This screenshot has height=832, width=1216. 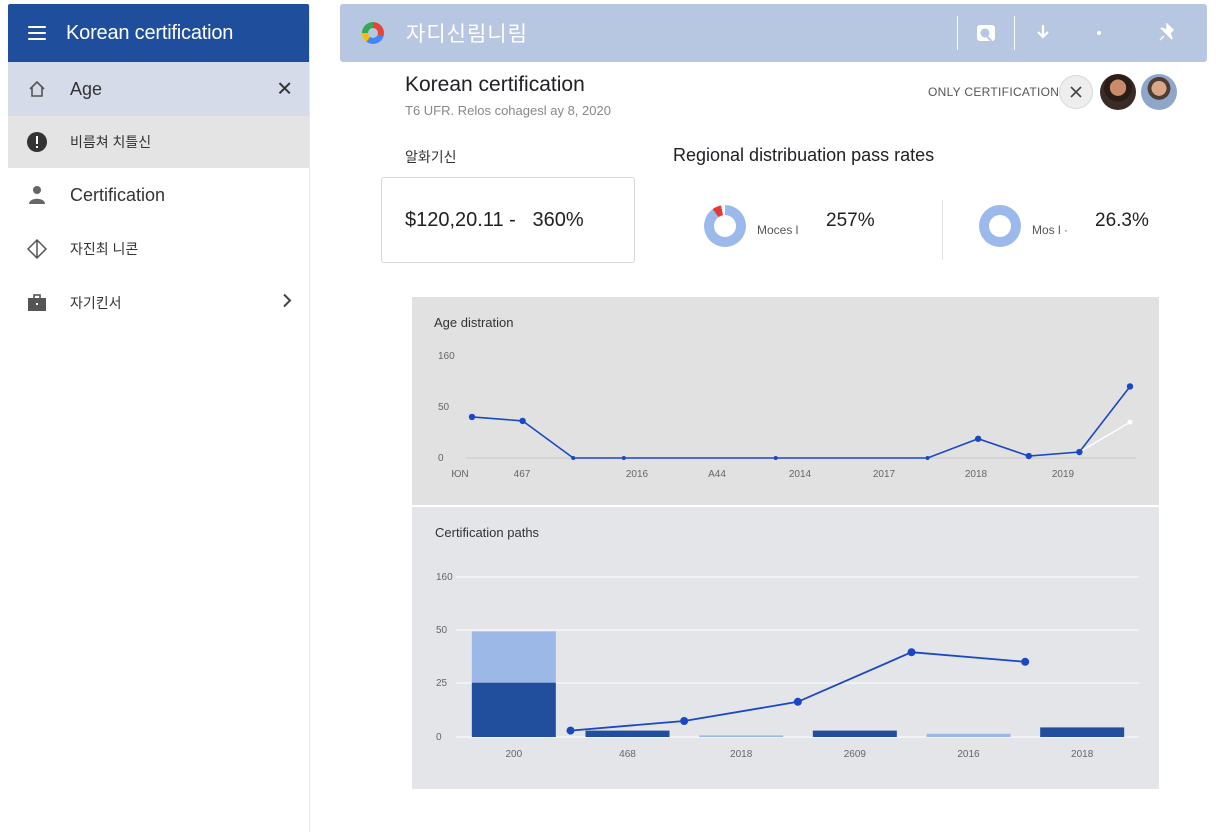 I want to click on sidebar-item-alert: 비름쳐 치틀신, so click(x=158, y=142).